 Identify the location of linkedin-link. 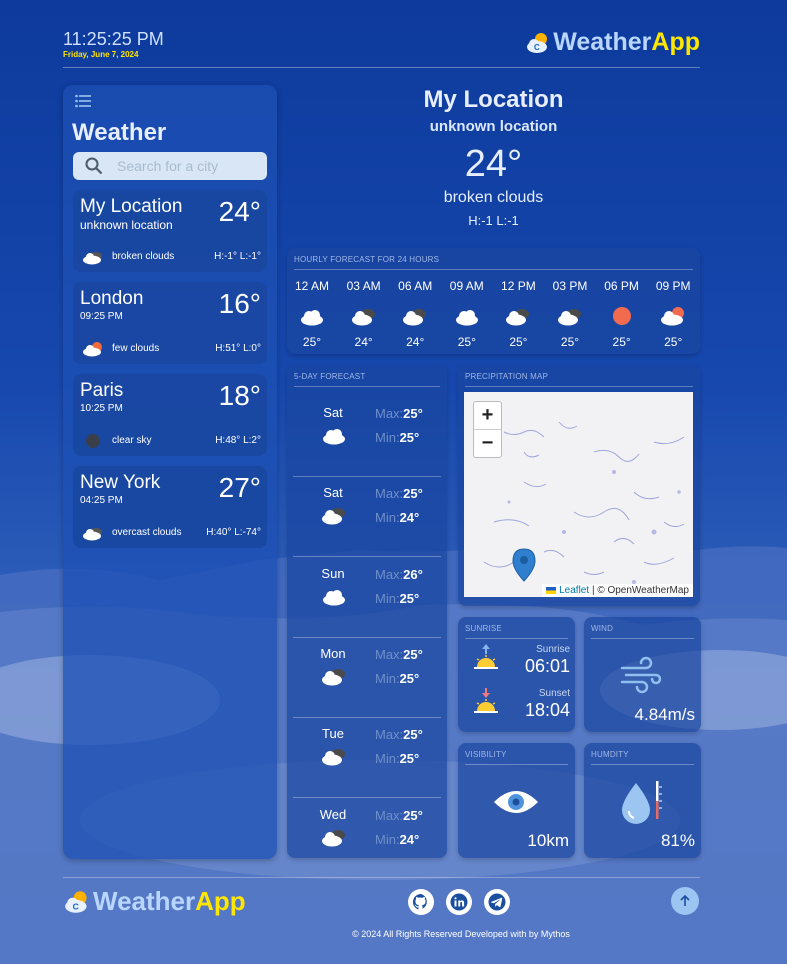
(459, 902).